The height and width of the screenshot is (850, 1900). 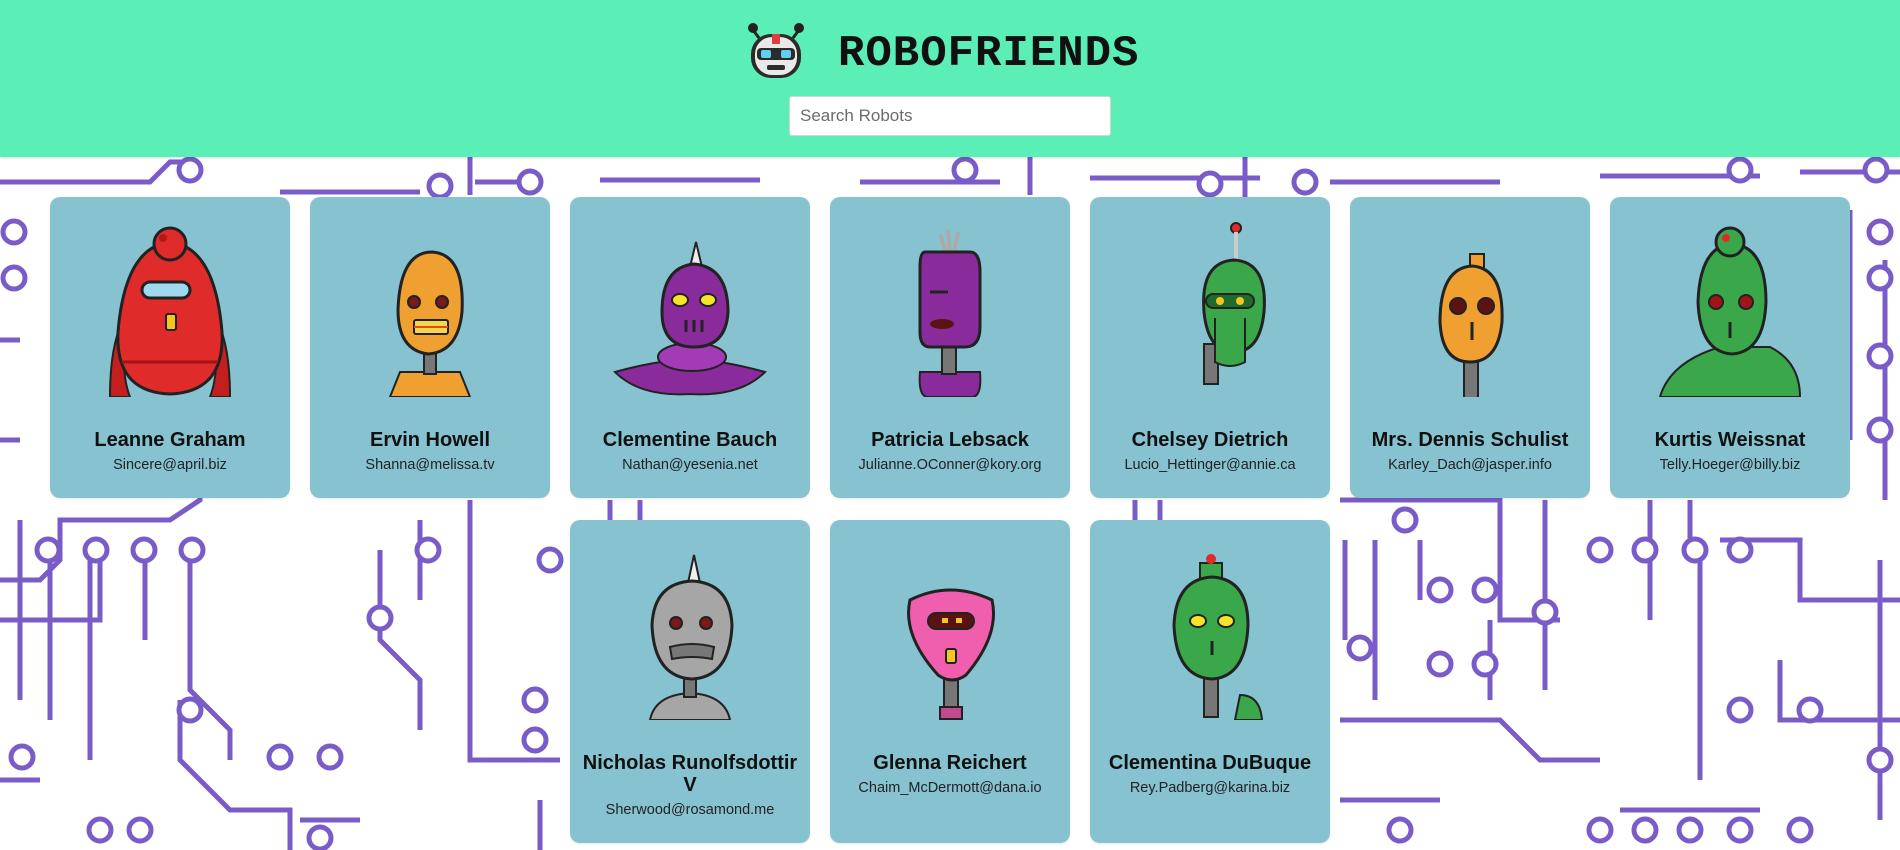 I want to click on robot-card: Glenna Reichert Chaim_McDermott@dana.io, so click(x=950, y=681).